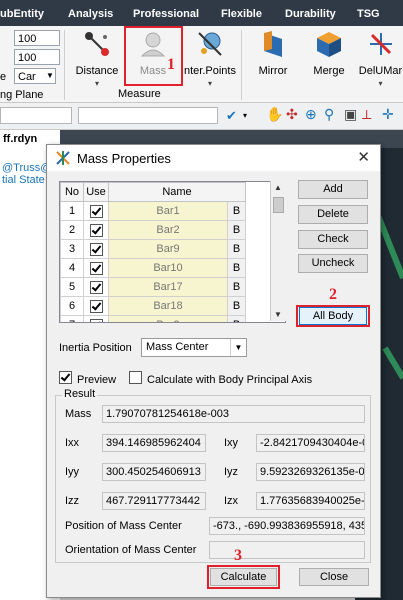 The width and height of the screenshot is (403, 600). I want to click on preview-checkbox: Preview, so click(87, 378).